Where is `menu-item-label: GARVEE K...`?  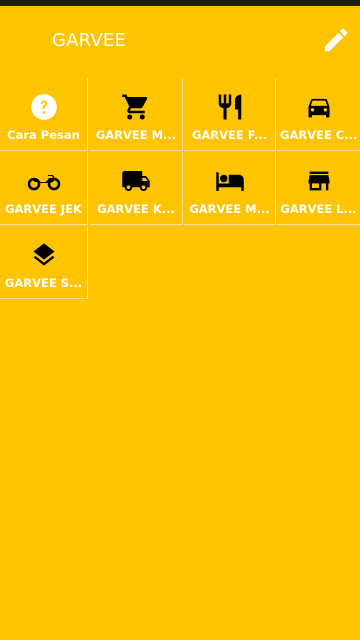 menu-item-label: GARVEE K... is located at coordinates (136, 209).